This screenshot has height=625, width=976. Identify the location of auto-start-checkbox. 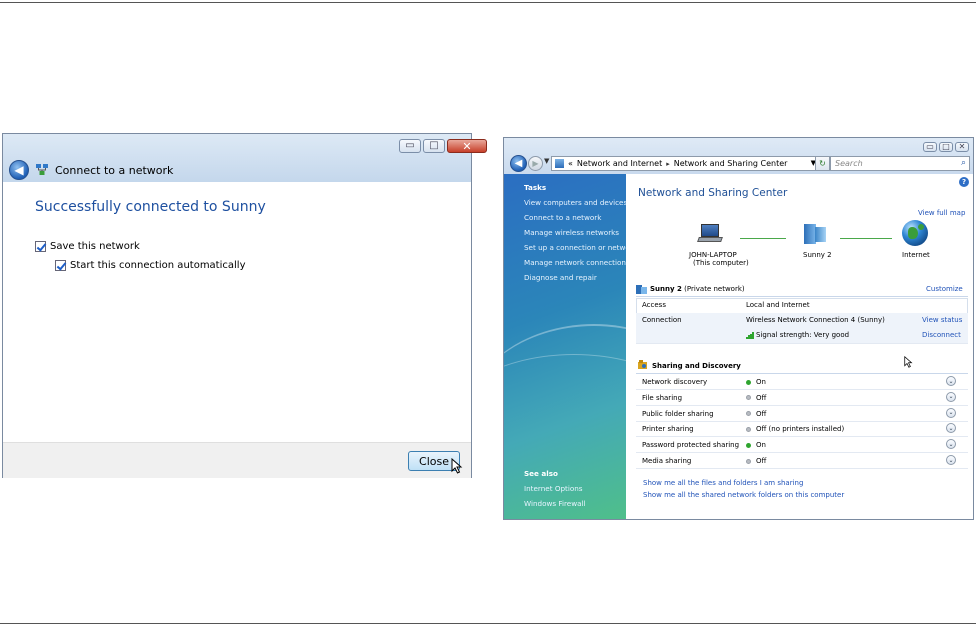
(60, 265).